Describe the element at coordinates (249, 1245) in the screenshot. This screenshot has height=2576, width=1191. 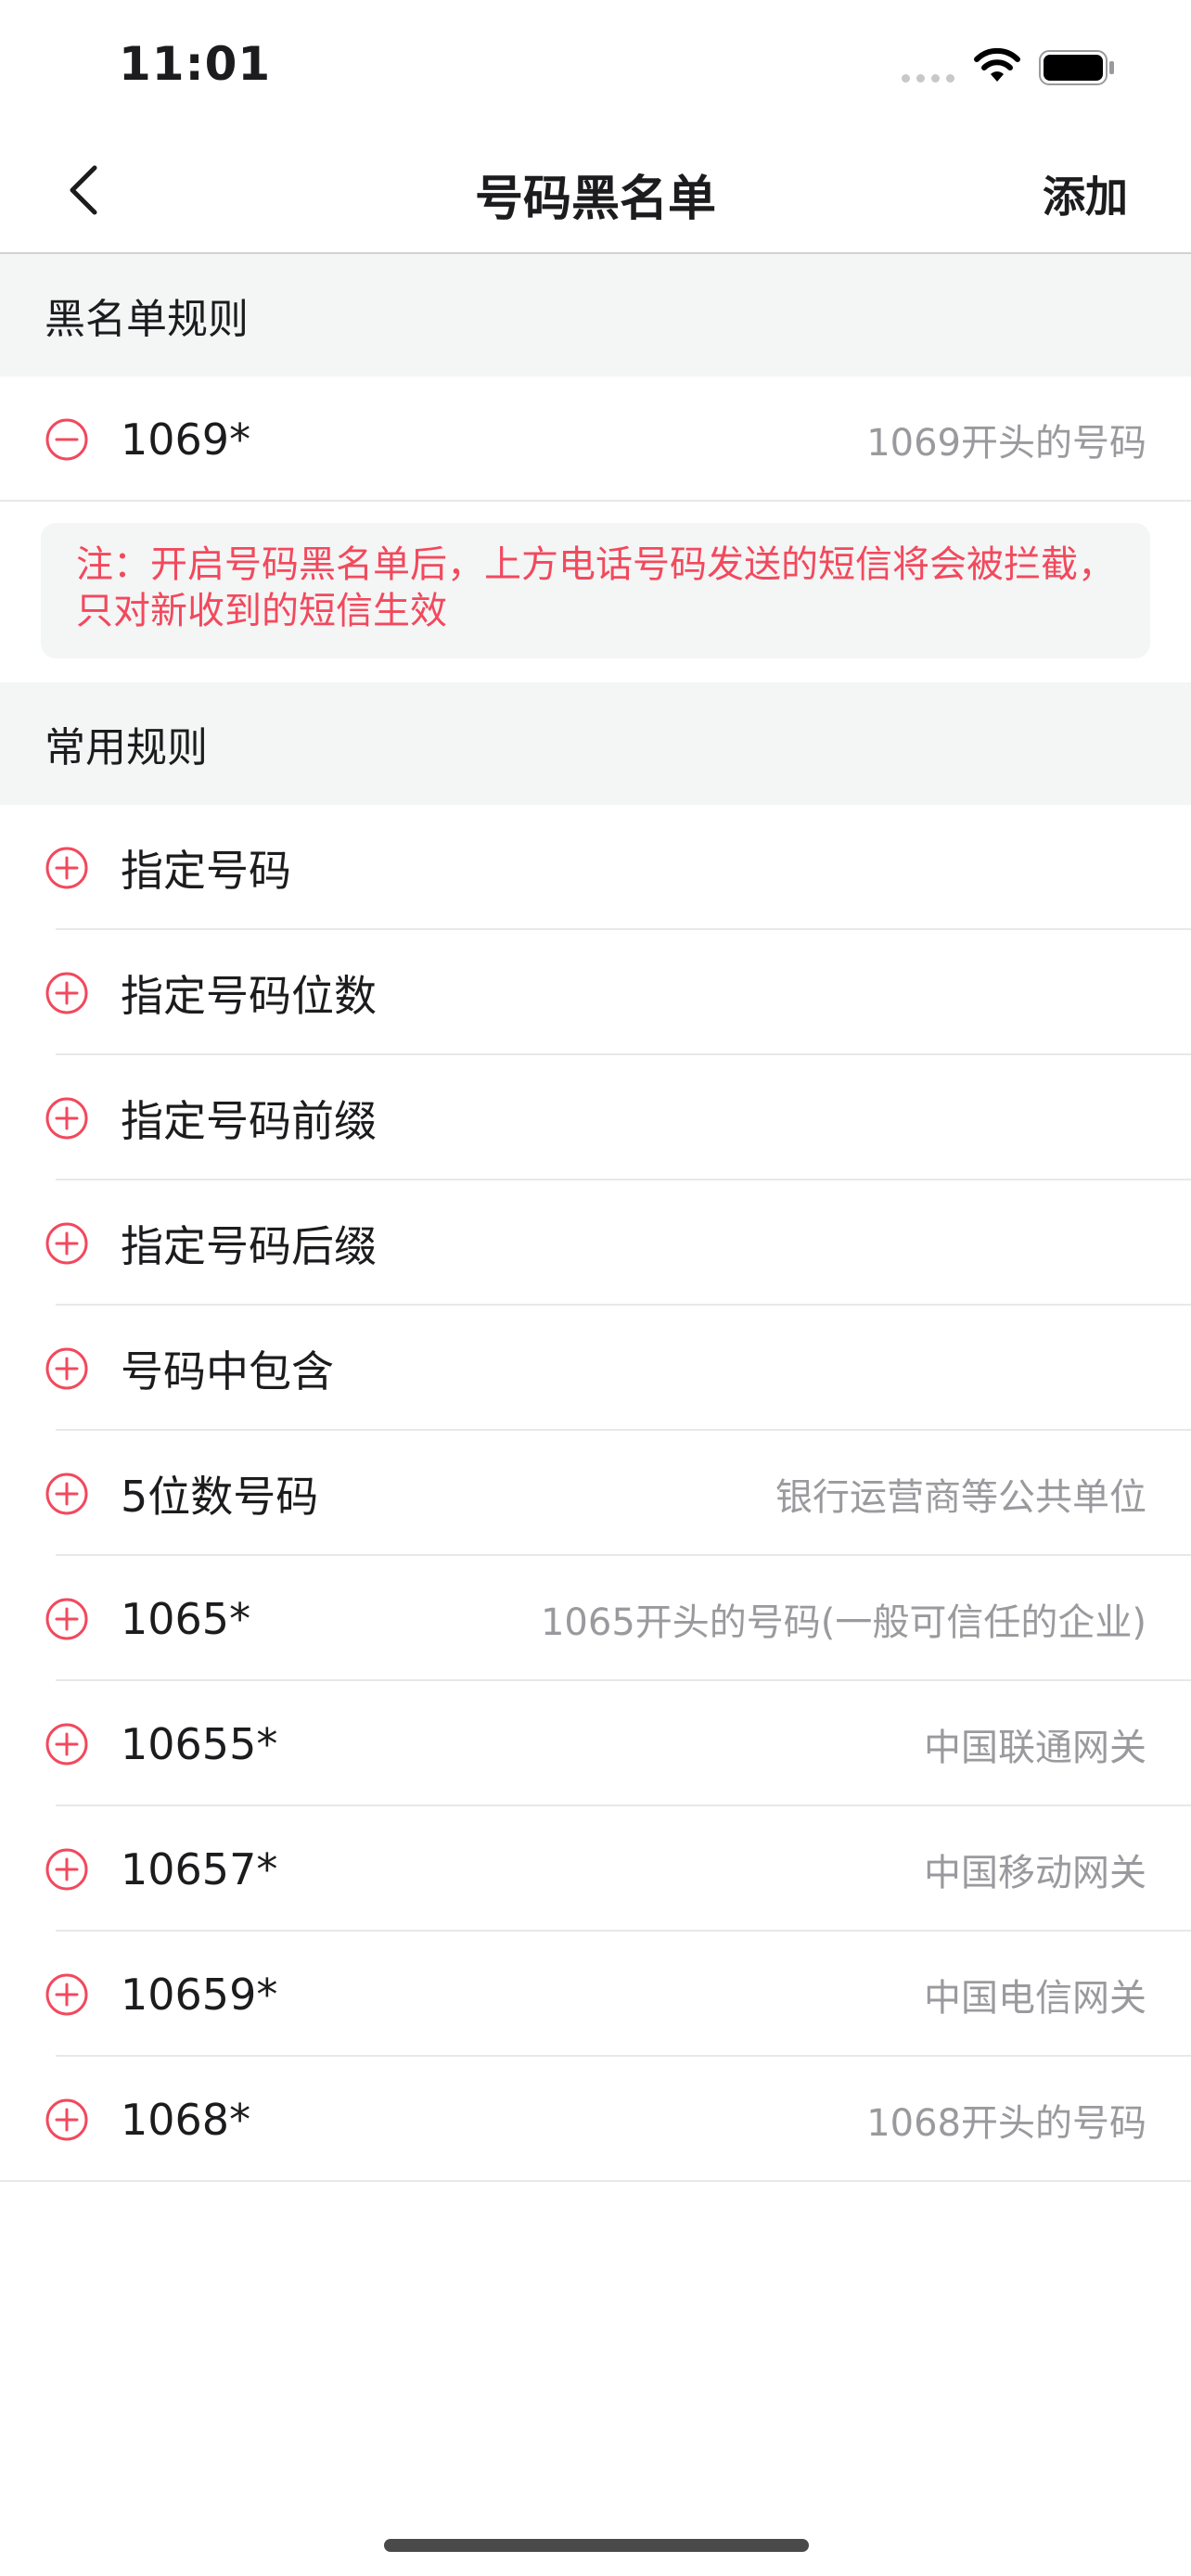
I see `rule-title: 指定号码后缀` at that location.